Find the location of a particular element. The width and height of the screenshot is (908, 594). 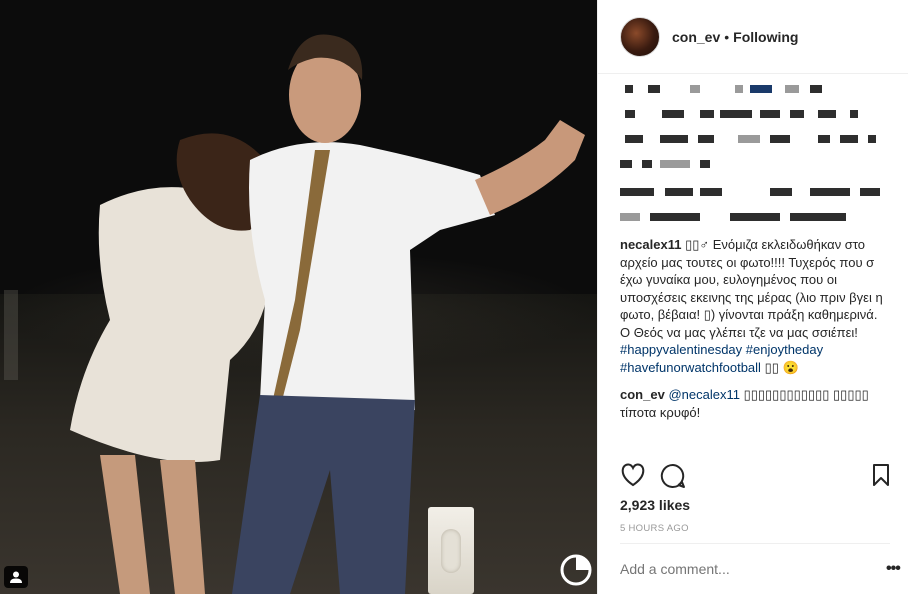

comment-username: necalex11 is located at coordinates (650, 244).